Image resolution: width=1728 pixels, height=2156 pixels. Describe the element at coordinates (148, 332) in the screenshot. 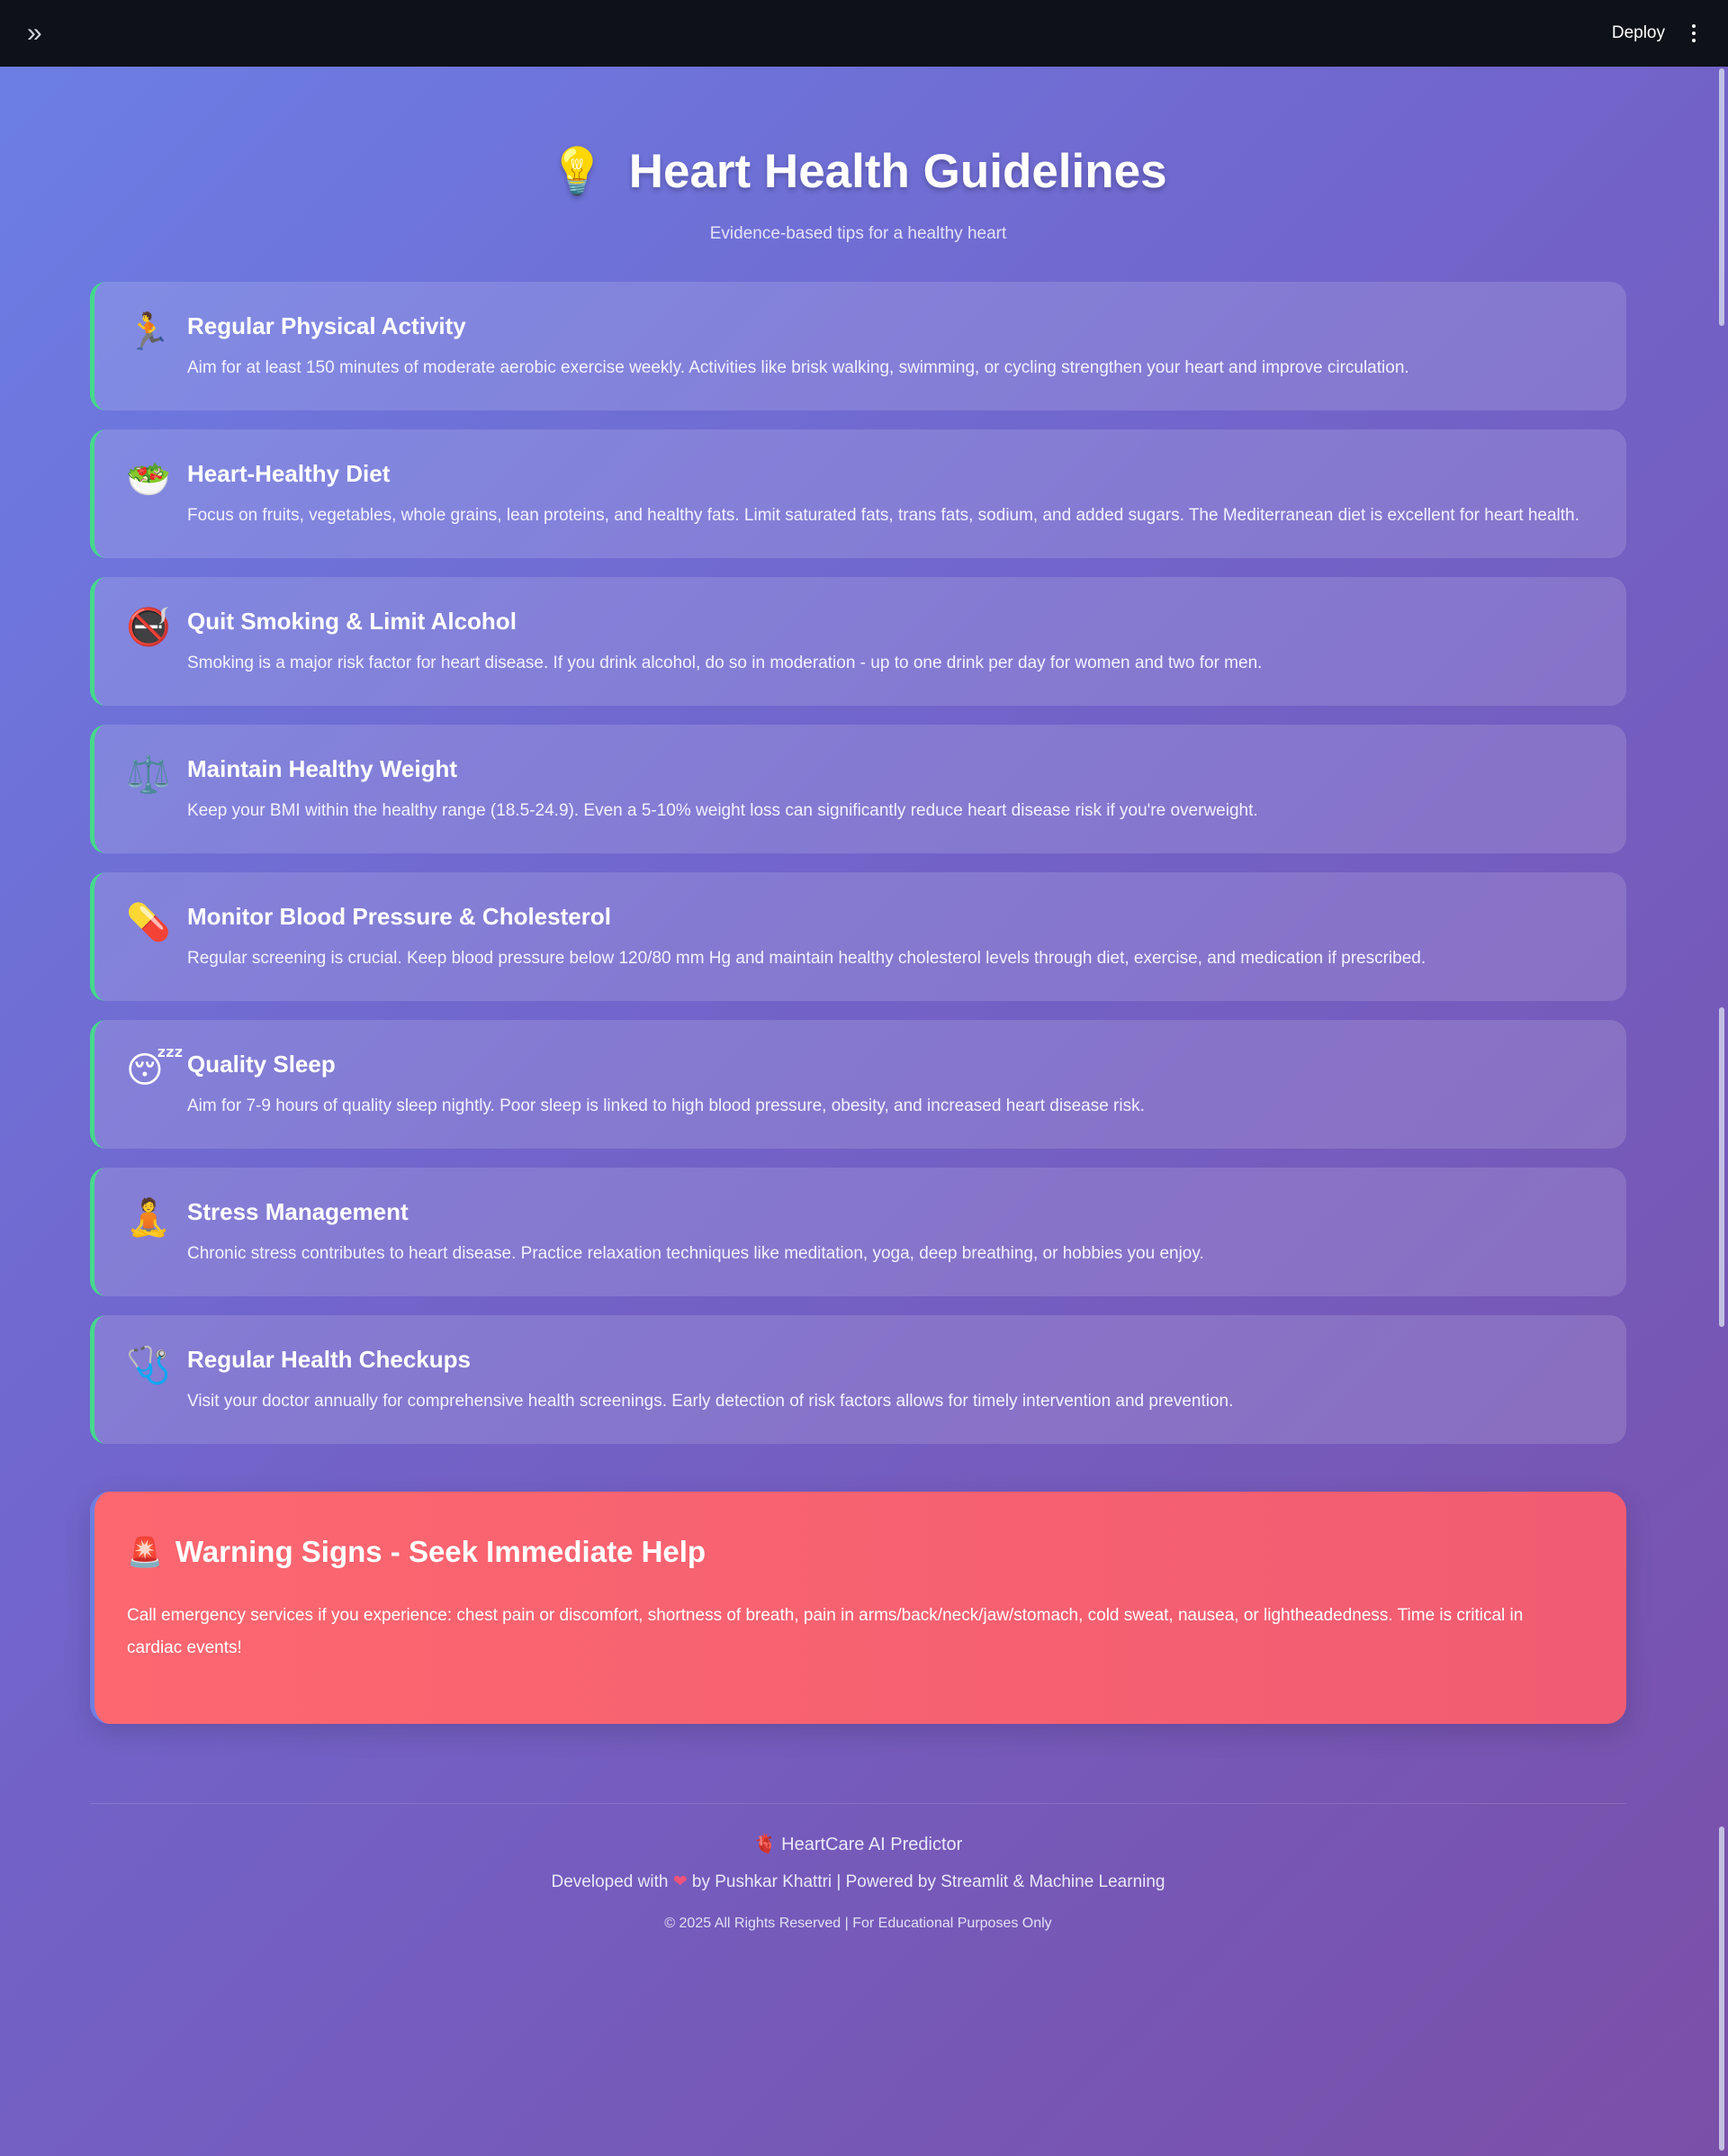

I see `running-icon: 🏃` at that location.